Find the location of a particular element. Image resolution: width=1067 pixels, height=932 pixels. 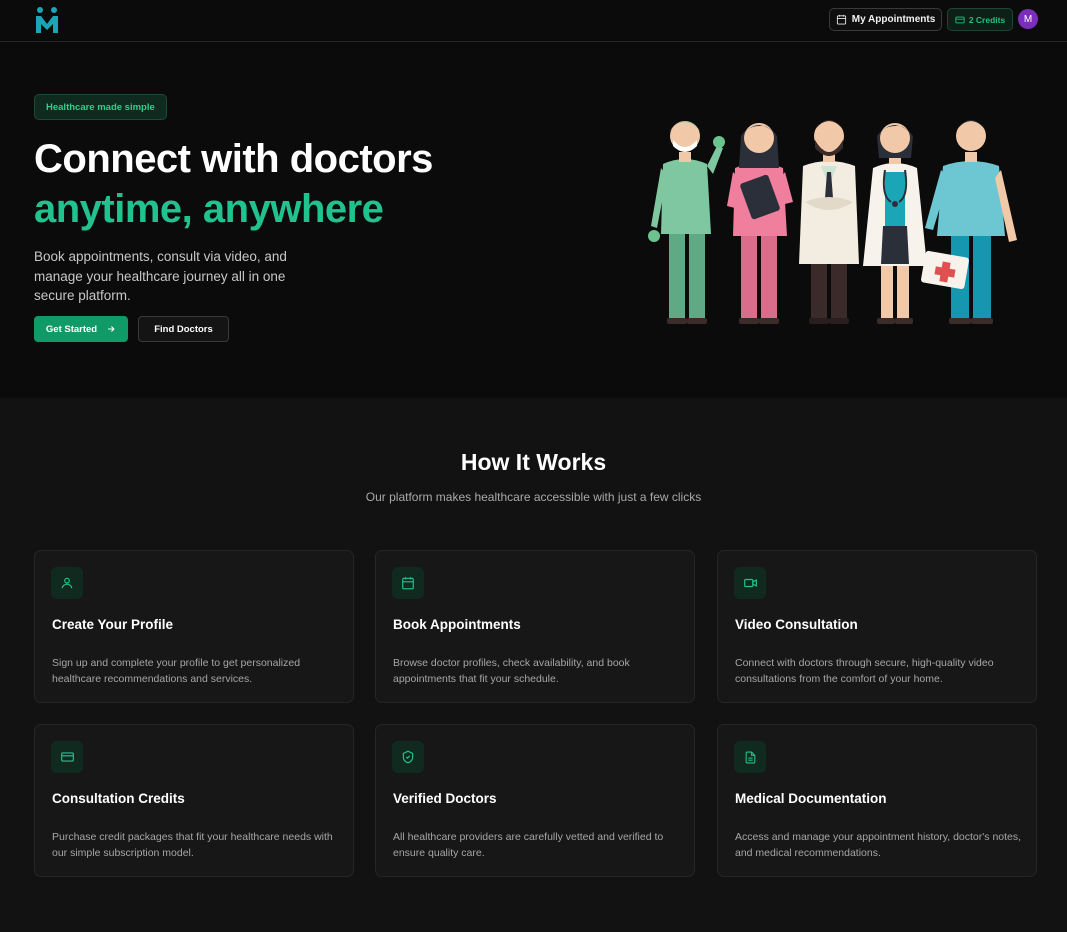

shield-check-icon is located at coordinates (408, 757).